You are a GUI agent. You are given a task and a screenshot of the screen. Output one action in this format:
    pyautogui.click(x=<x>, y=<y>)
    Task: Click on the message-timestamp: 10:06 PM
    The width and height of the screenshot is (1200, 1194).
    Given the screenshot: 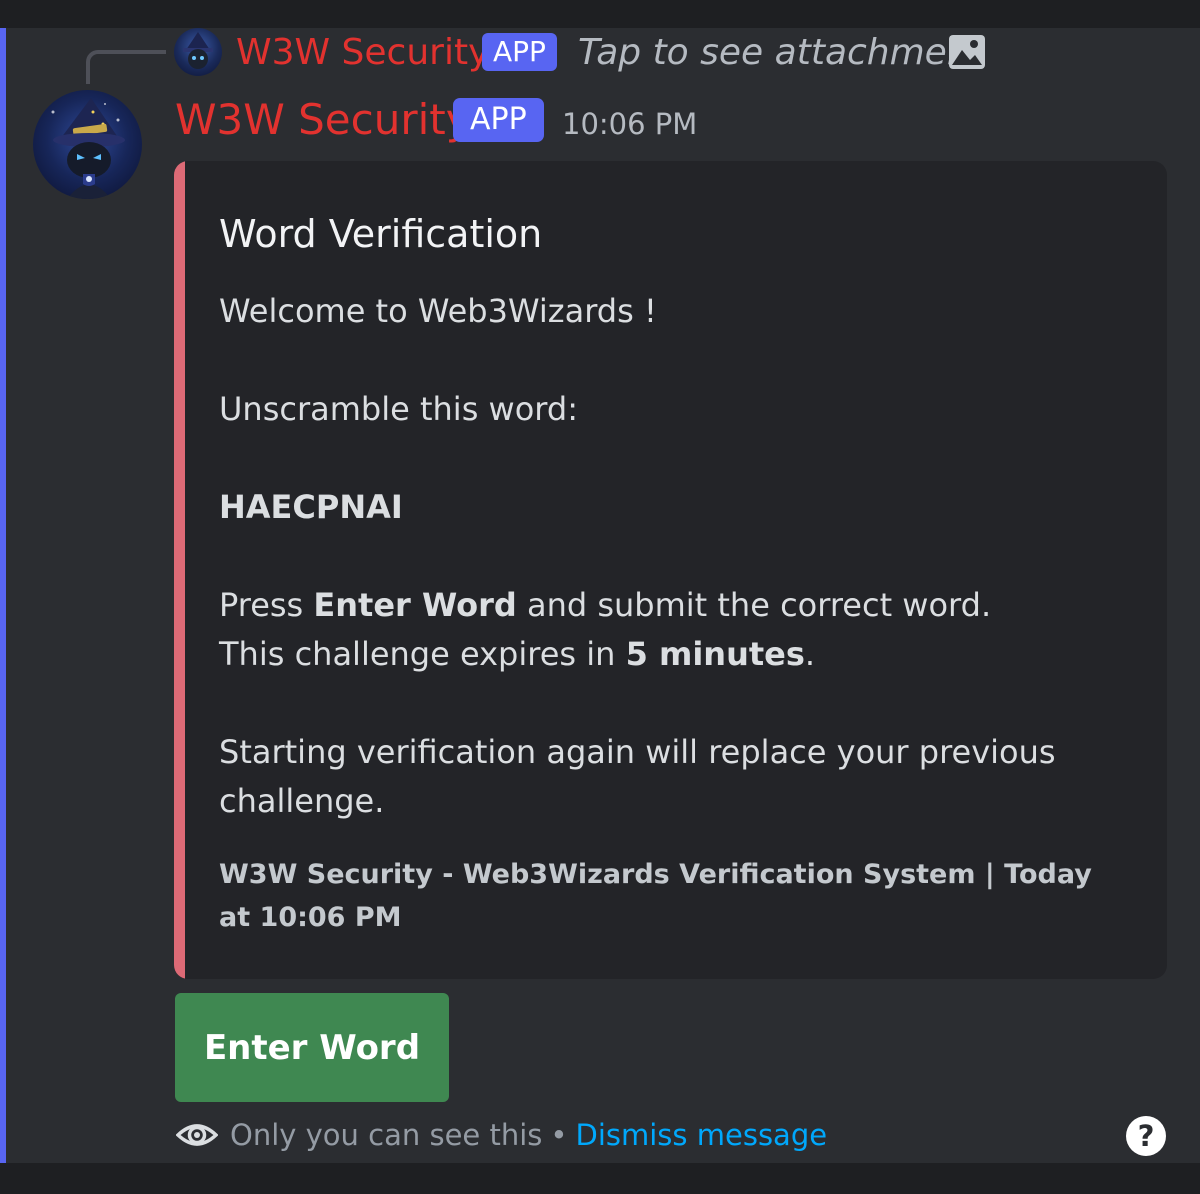 What is the action you would take?
    pyautogui.click(x=629, y=124)
    